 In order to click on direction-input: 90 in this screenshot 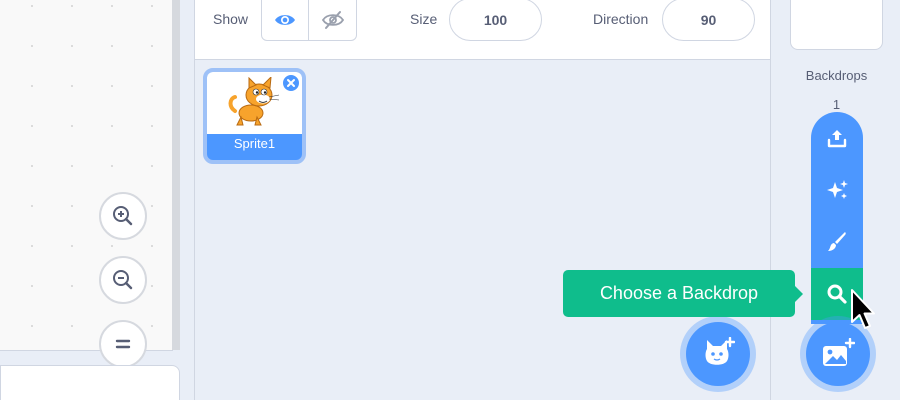, I will do `click(708, 20)`.